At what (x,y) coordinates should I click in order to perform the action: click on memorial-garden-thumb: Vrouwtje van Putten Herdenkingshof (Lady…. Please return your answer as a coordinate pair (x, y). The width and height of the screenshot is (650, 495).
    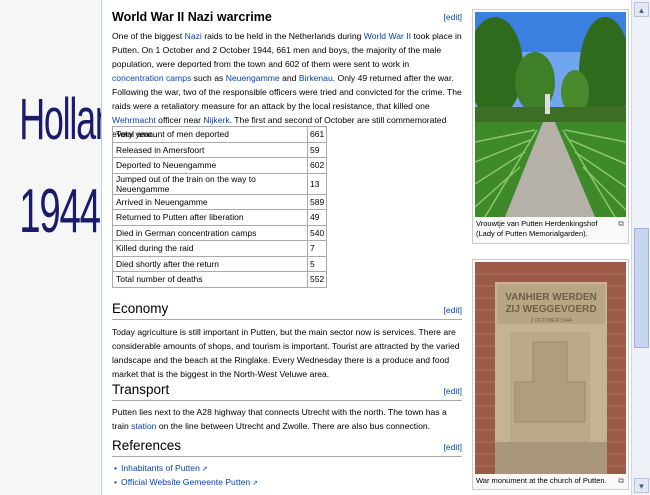
    Looking at the image, I should click on (550, 126).